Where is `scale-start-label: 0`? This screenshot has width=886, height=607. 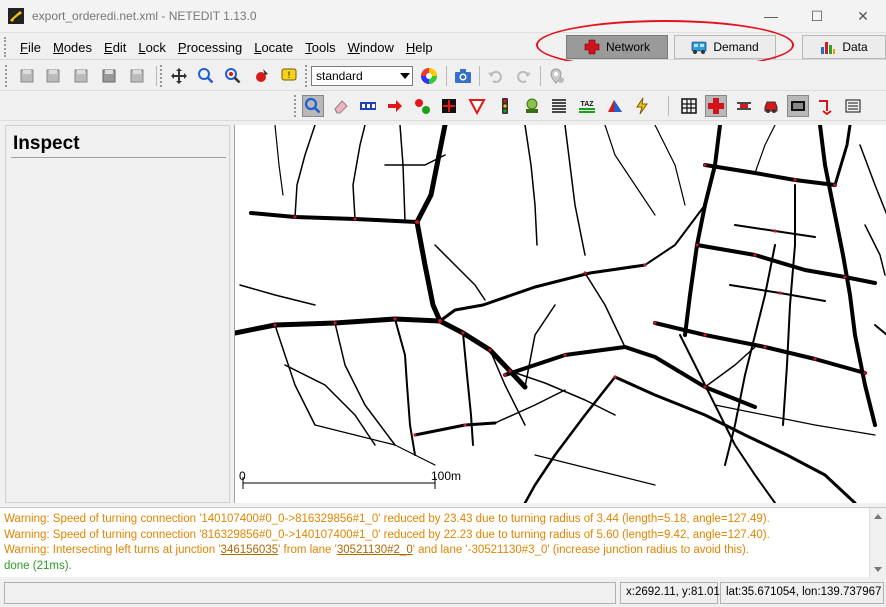
scale-start-label: 0 is located at coordinates (242, 476).